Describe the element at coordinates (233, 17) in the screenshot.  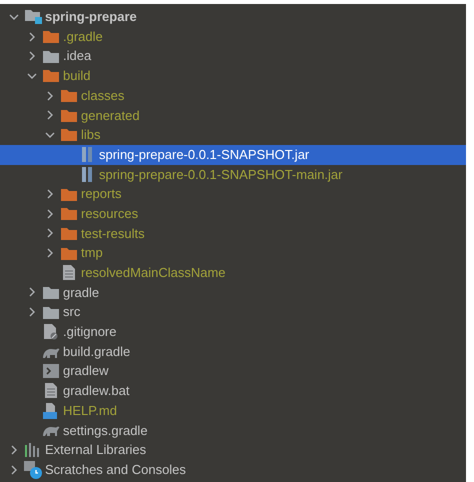
I see `tree-row: spring-prepare` at that location.